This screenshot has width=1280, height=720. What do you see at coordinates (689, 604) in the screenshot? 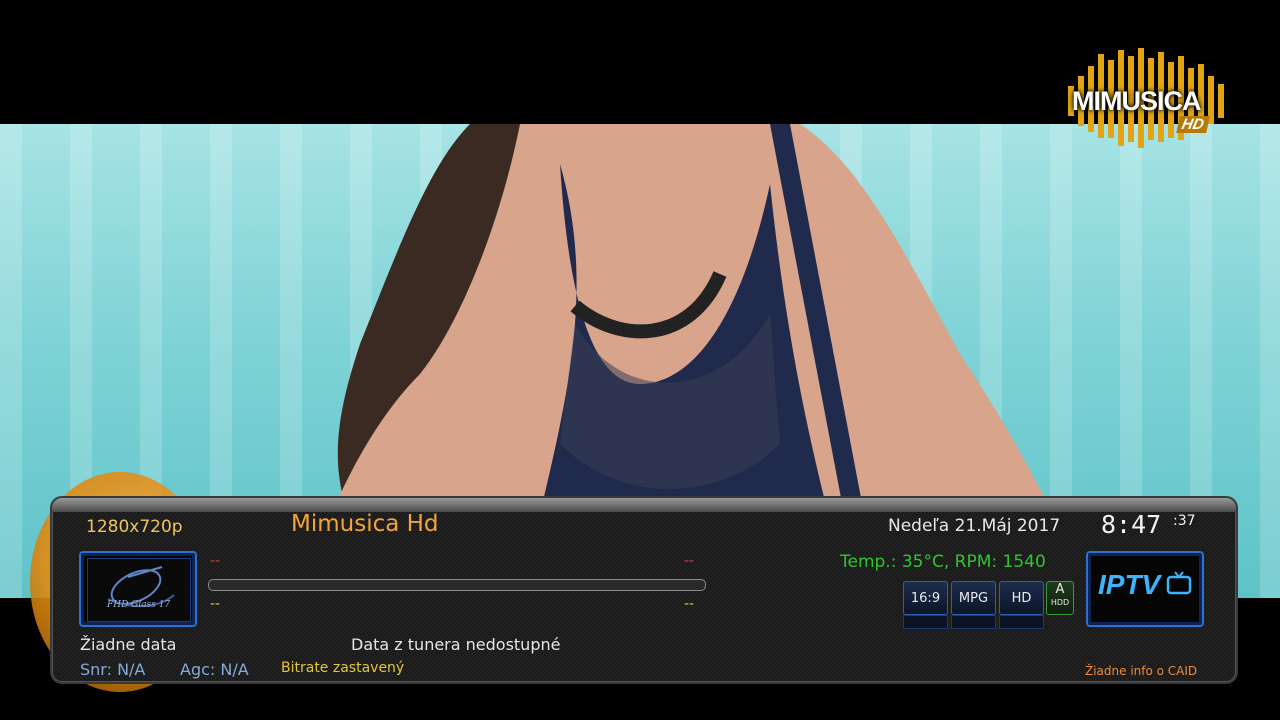
I see `event-next-remaining: --` at bounding box center [689, 604].